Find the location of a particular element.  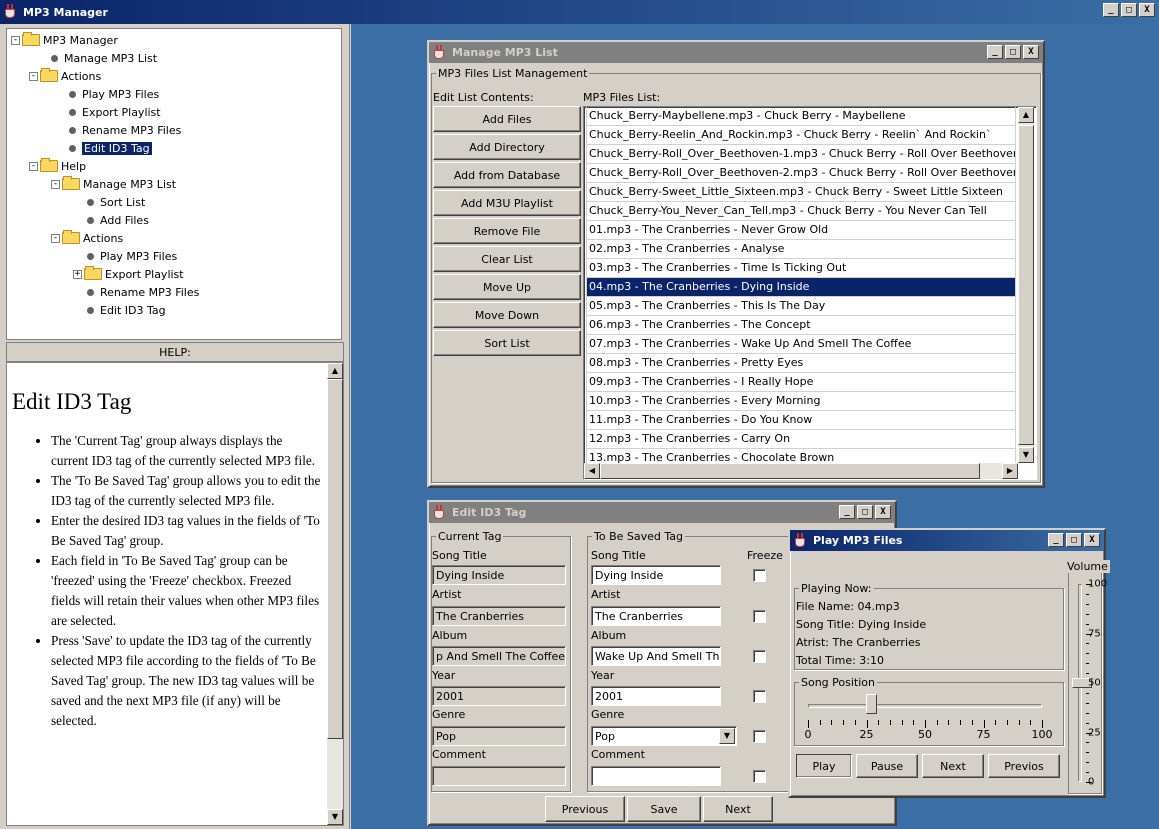

play-button: Play is located at coordinates (824, 766).